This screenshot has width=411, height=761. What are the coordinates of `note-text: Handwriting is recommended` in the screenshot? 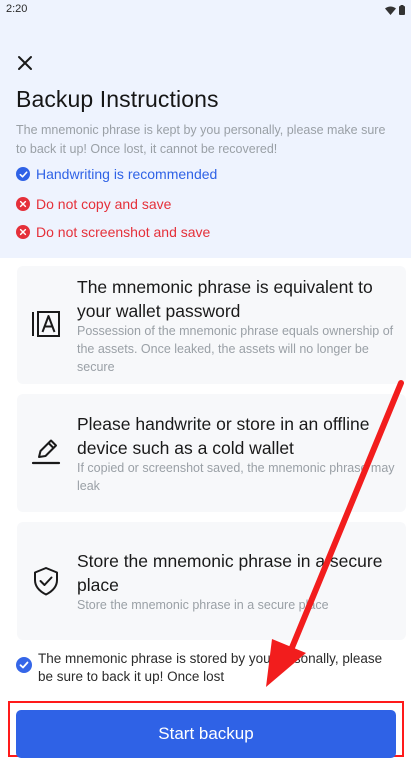 It's located at (127, 174).